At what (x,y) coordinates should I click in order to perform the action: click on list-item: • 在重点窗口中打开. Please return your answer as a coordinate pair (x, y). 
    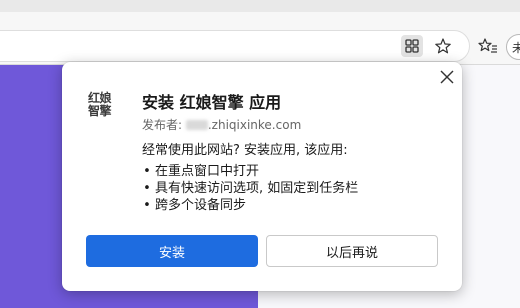
    Looking at the image, I should click on (250, 171).